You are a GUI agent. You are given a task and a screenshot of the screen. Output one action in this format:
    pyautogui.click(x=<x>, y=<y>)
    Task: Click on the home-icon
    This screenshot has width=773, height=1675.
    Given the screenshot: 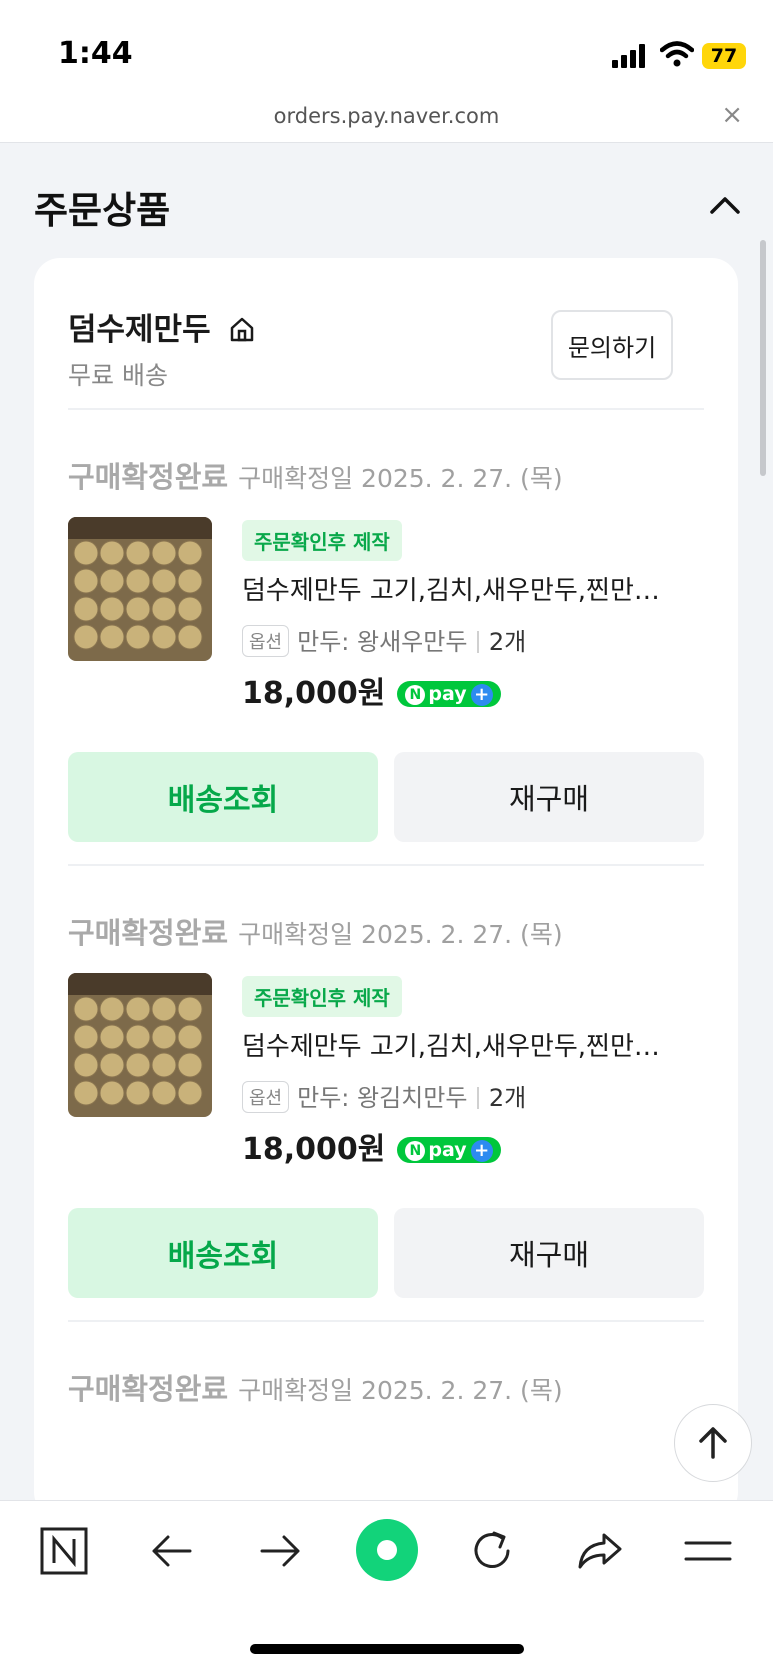 What is the action you would take?
    pyautogui.click(x=242, y=329)
    